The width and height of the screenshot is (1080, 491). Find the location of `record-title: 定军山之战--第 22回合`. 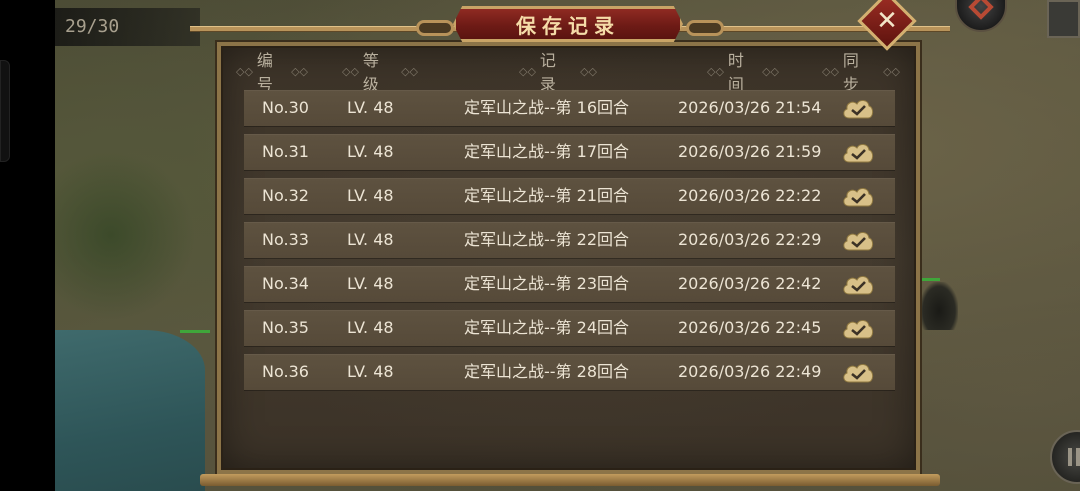

record-title: 定军山之战--第 22回合 is located at coordinates (546, 239).